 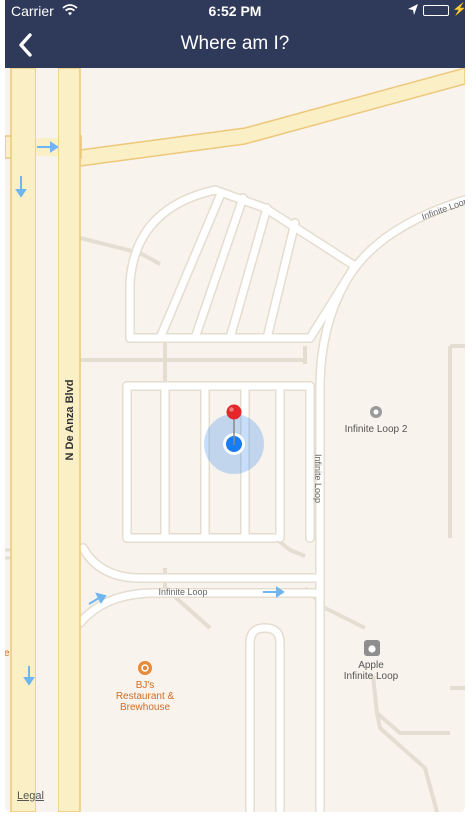 What do you see at coordinates (7, 653) in the screenshot?
I see `edge-label-fragment: e` at bounding box center [7, 653].